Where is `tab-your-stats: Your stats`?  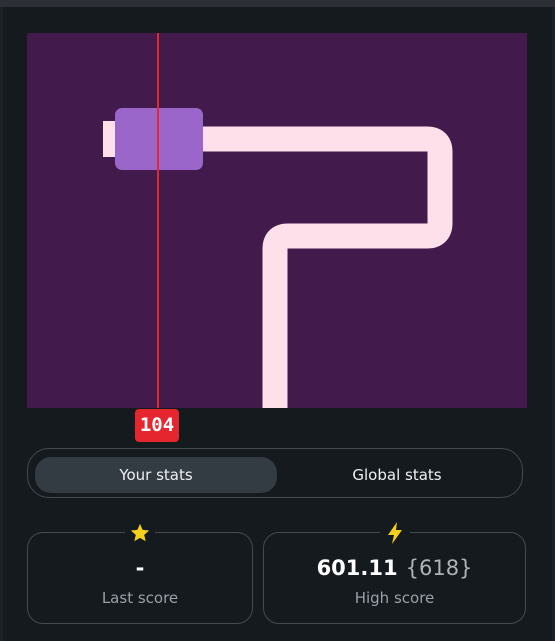
tab-your-stats: Your stats is located at coordinates (156, 475).